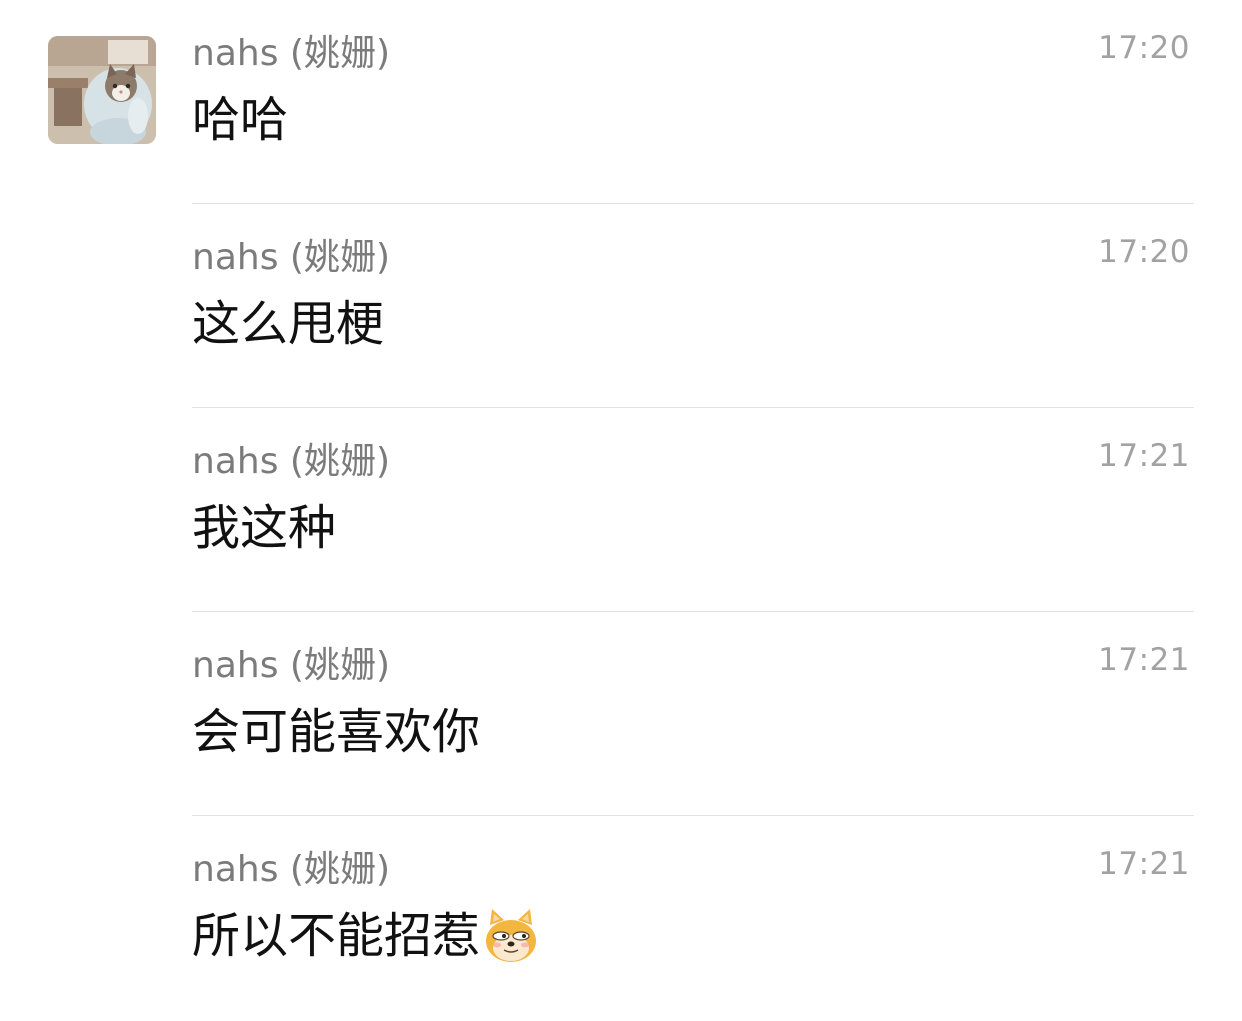 This screenshot has width=1242, height=1021. Describe the element at coordinates (264, 528) in the screenshot. I see `message-text: 我这种` at that location.